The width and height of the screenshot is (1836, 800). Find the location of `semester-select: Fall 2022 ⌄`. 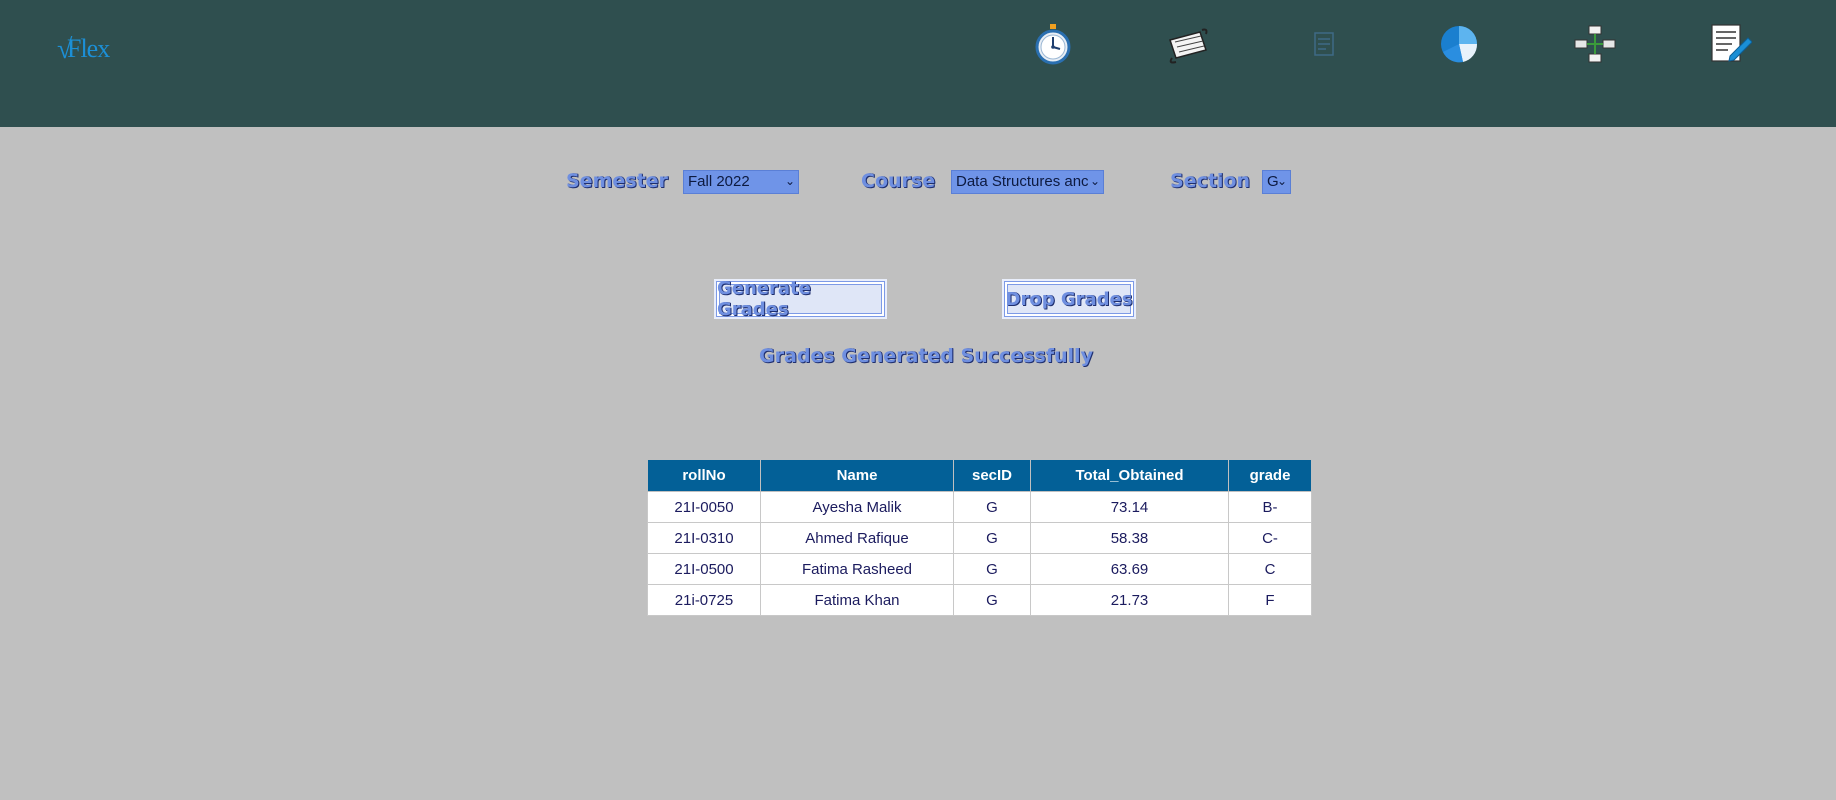

semester-select: Fall 2022 ⌄ is located at coordinates (741, 182).